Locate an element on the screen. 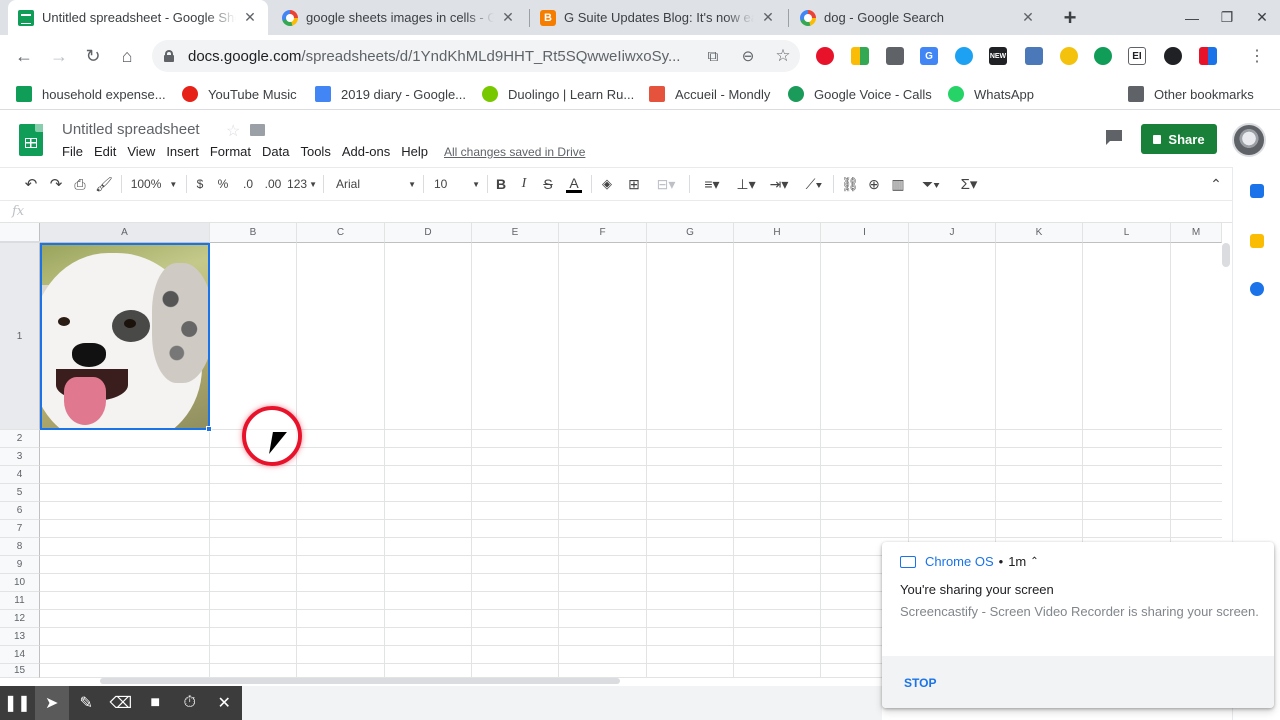 This screenshot has width=1280, height=720. translate-extension-icon: G is located at coordinates (929, 56).